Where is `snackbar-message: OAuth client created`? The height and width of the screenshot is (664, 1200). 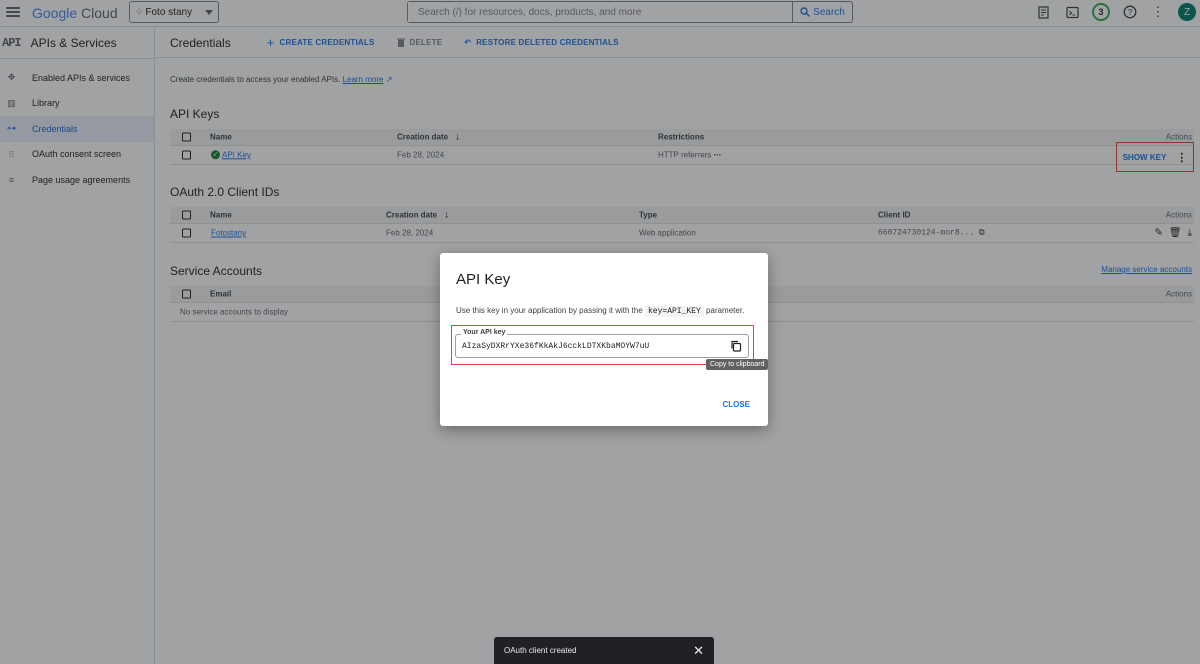 snackbar-message: OAuth client created is located at coordinates (540, 650).